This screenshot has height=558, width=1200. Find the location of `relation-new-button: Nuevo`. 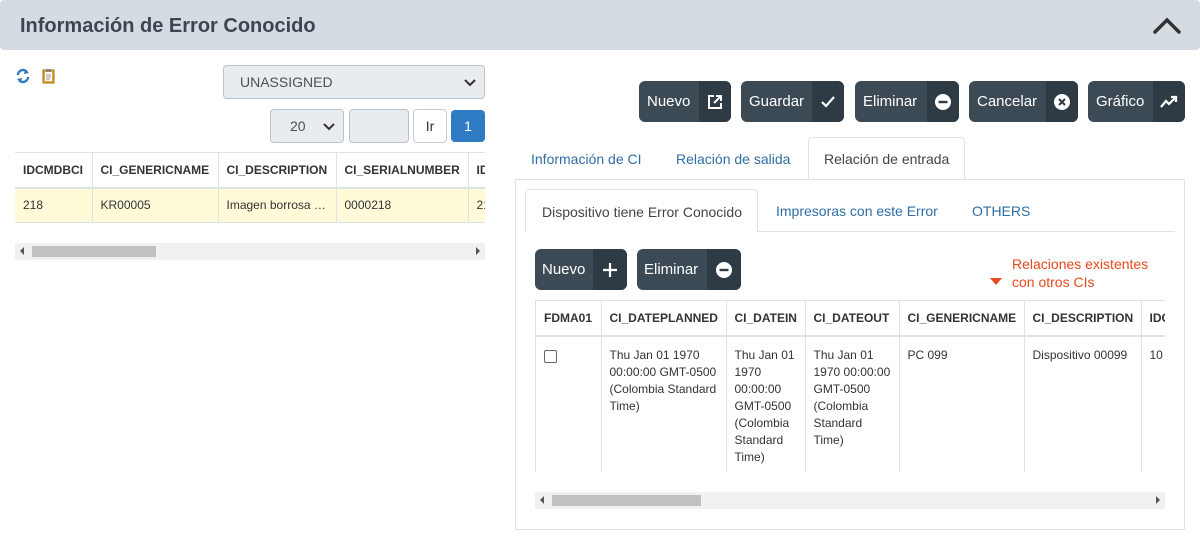

relation-new-button: Nuevo is located at coordinates (581, 269).